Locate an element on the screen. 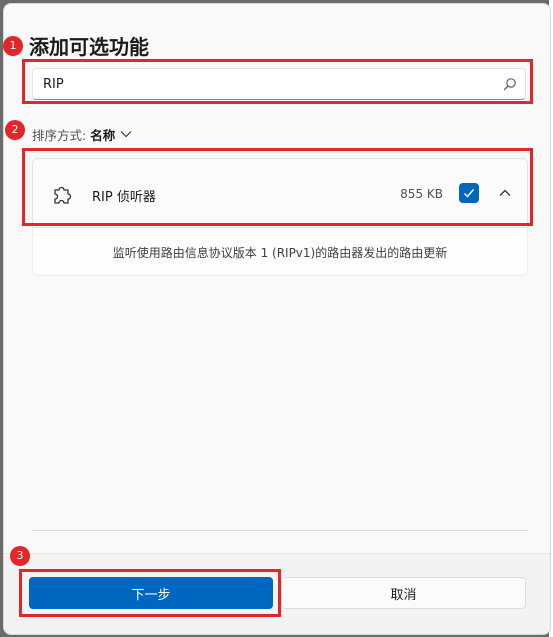 This screenshot has width=553, height=637. annotation-badge-3: 3 is located at coordinates (20, 556).